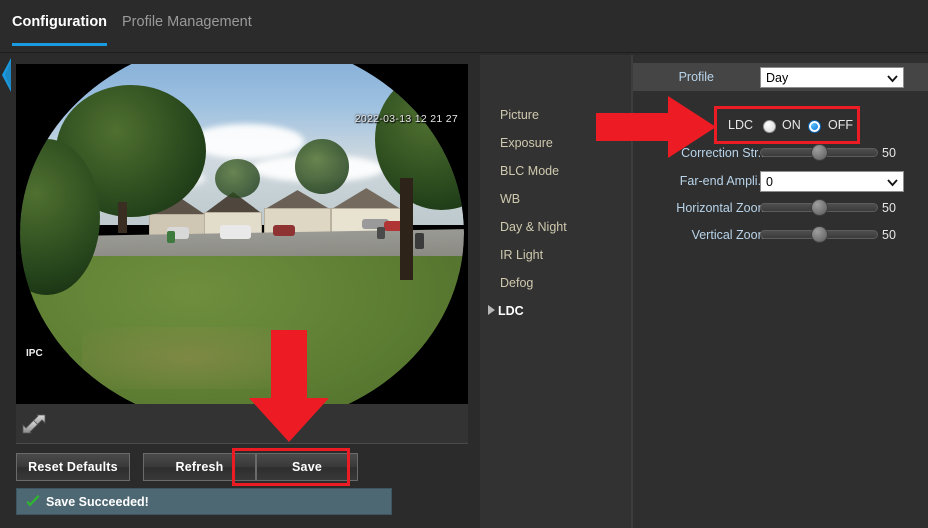  I want to click on correction-strength-slider-knob, so click(819, 152).